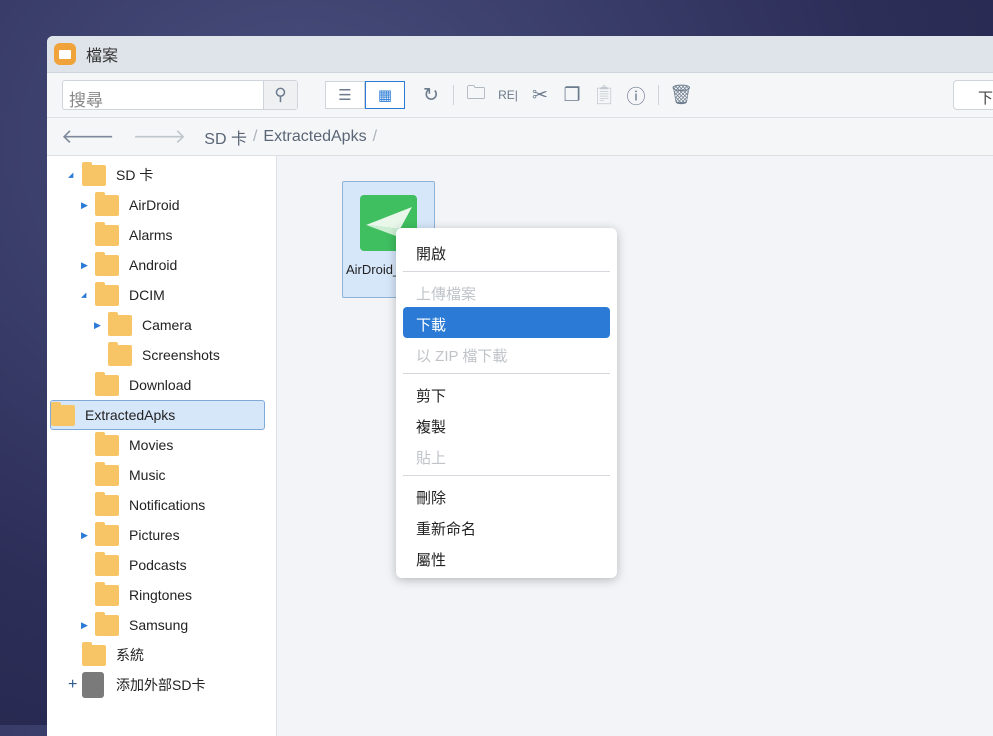 This screenshot has width=993, height=736. I want to click on context-menu: 開啟上傳檔案 下載以 ZIP 檔下載 剪下 複製 貼上刪除 重新命名 屬性, so click(506, 403).